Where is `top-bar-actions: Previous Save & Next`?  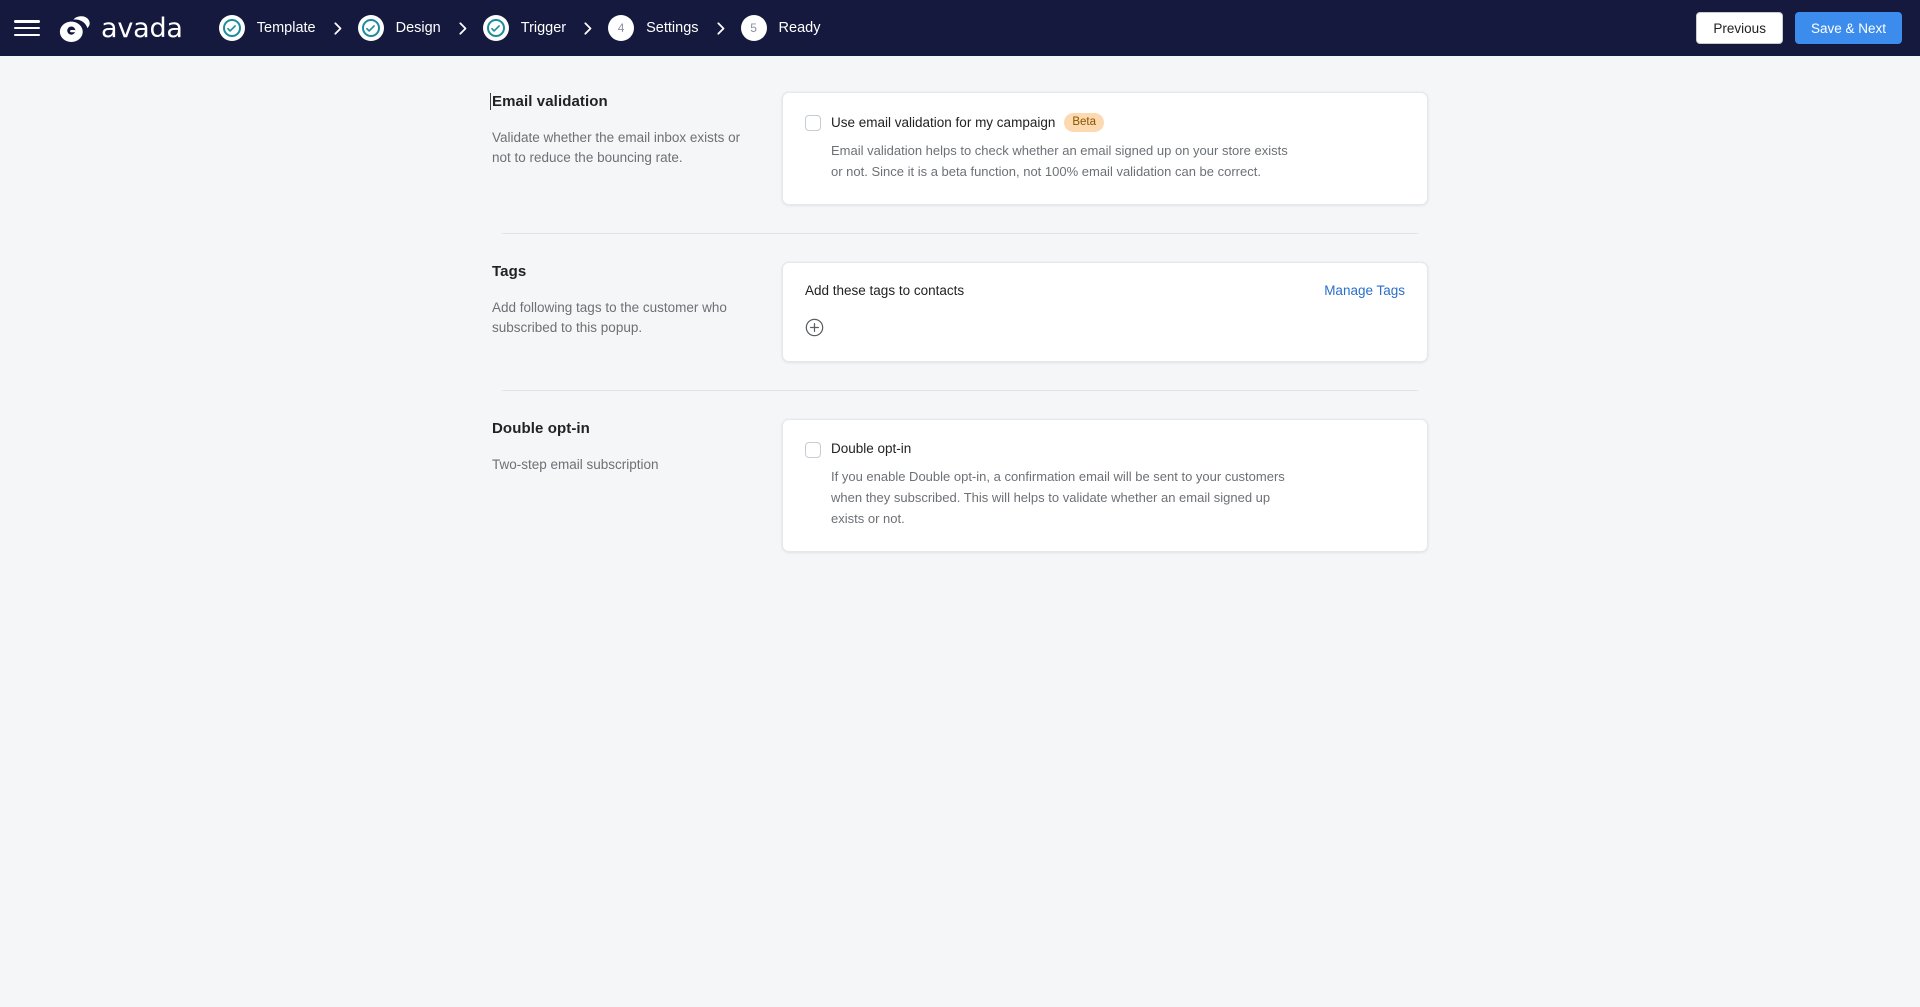 top-bar-actions: Previous Save & Next is located at coordinates (1799, 28).